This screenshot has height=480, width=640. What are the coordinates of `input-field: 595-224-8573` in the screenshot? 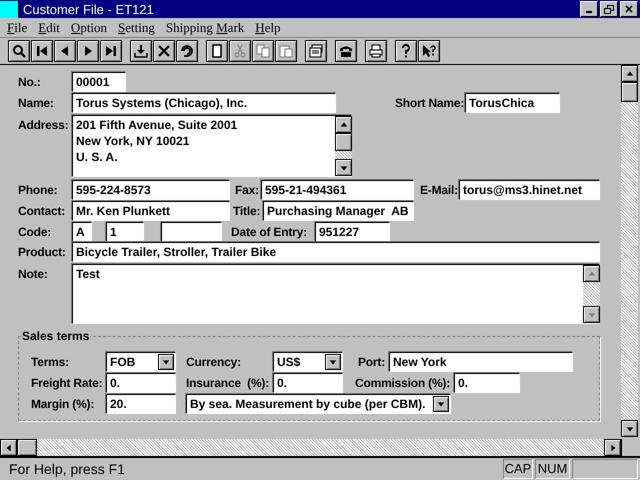 It's located at (151, 190).